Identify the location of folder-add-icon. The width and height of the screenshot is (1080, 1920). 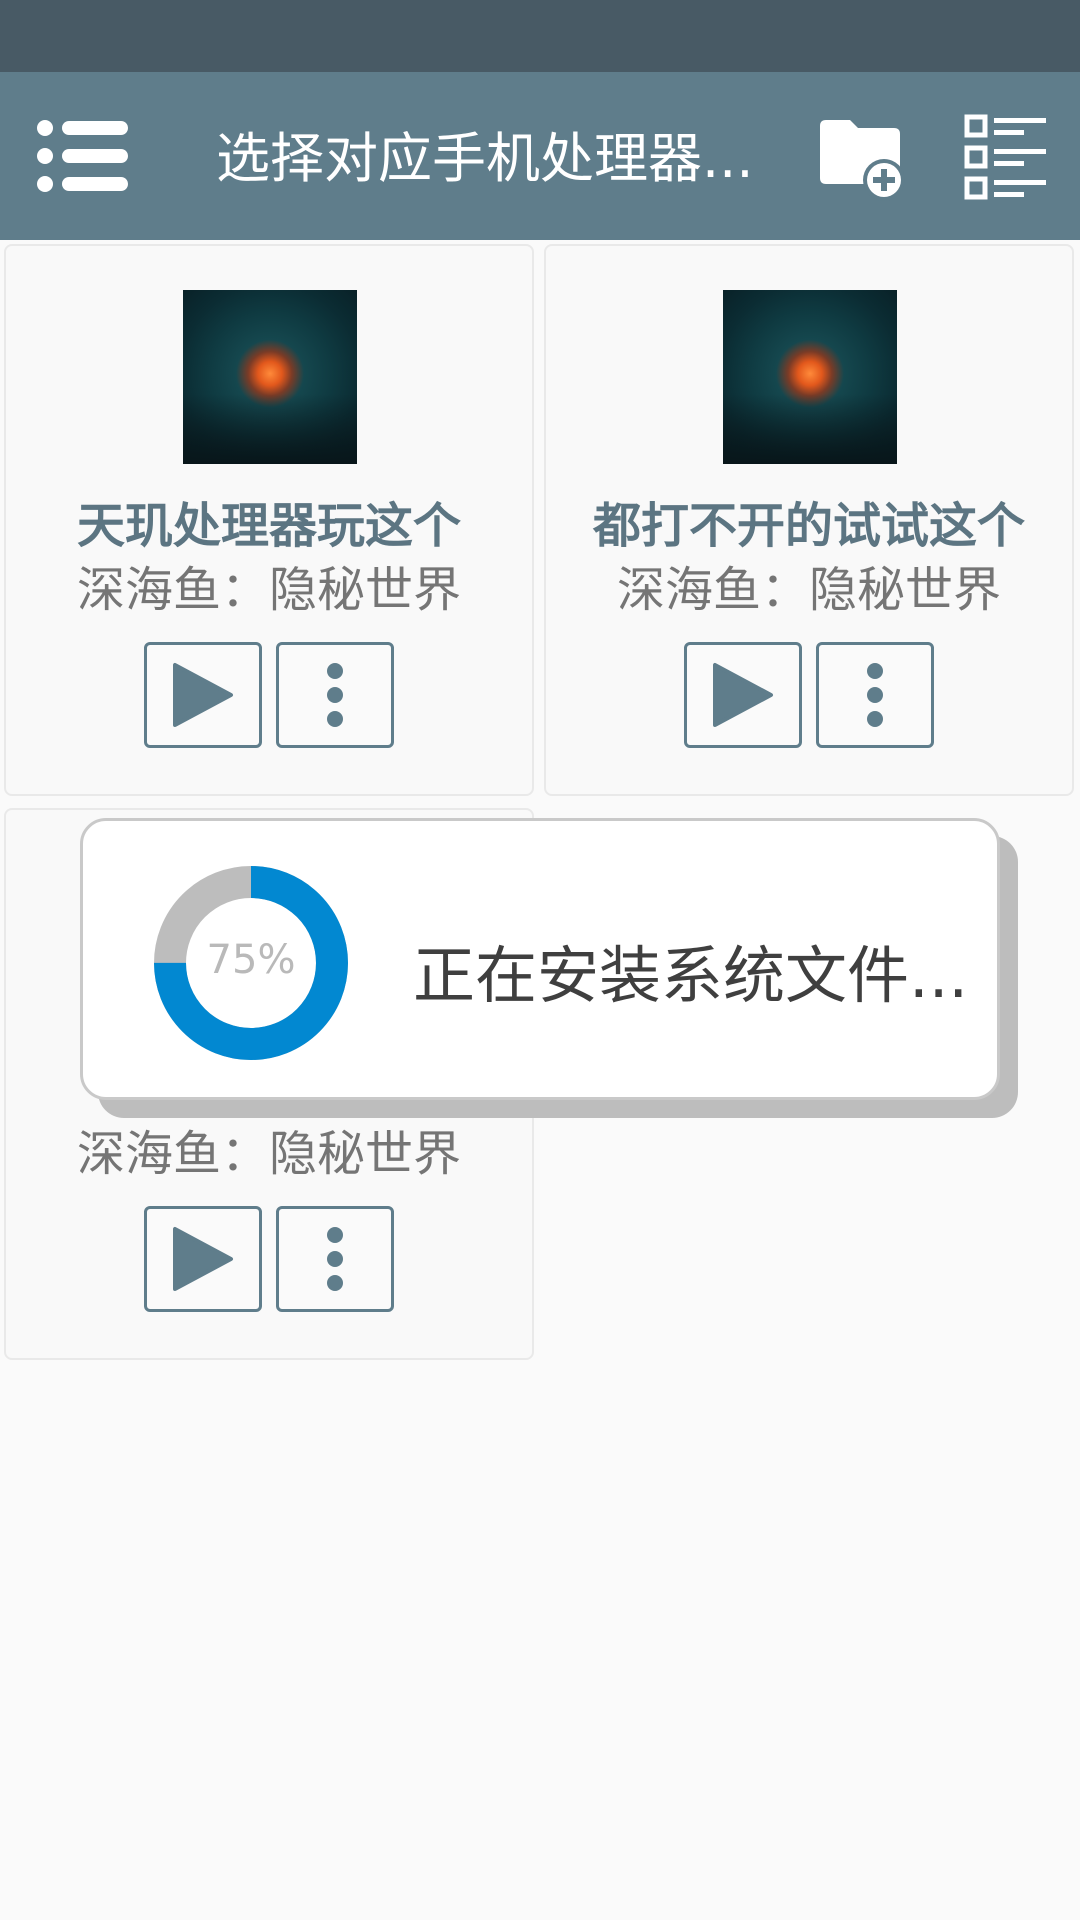
(862, 160).